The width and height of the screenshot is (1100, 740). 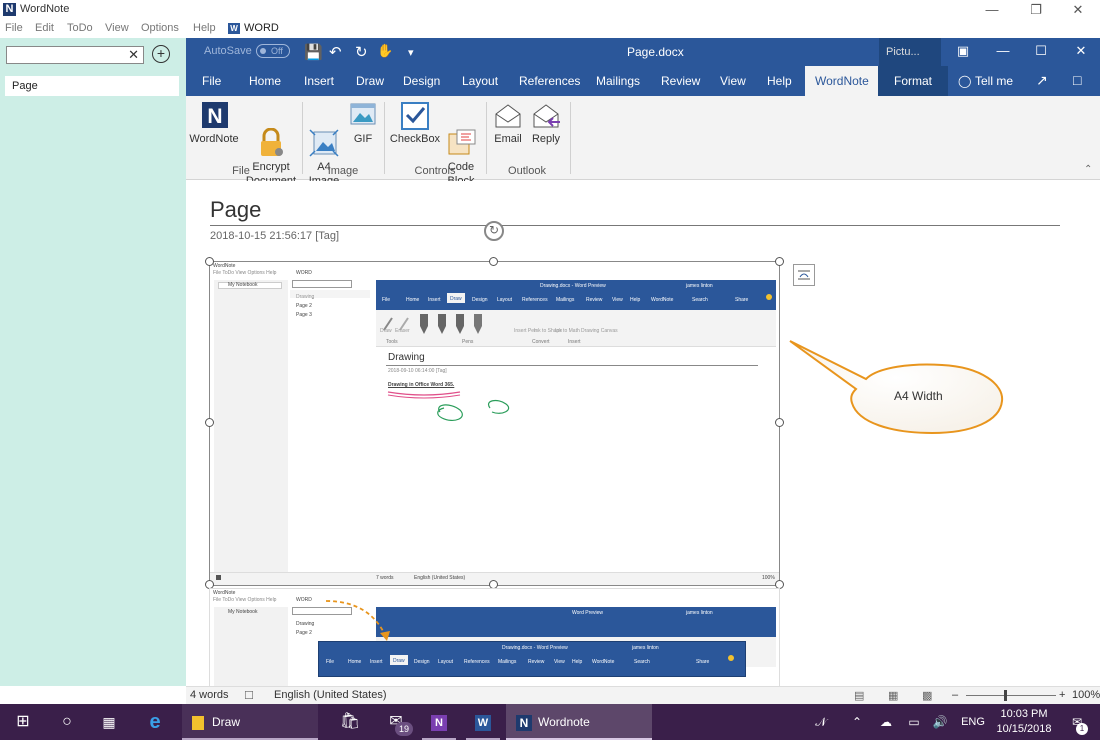 I want to click on print-layout-icon: ▦, so click(x=893, y=695).